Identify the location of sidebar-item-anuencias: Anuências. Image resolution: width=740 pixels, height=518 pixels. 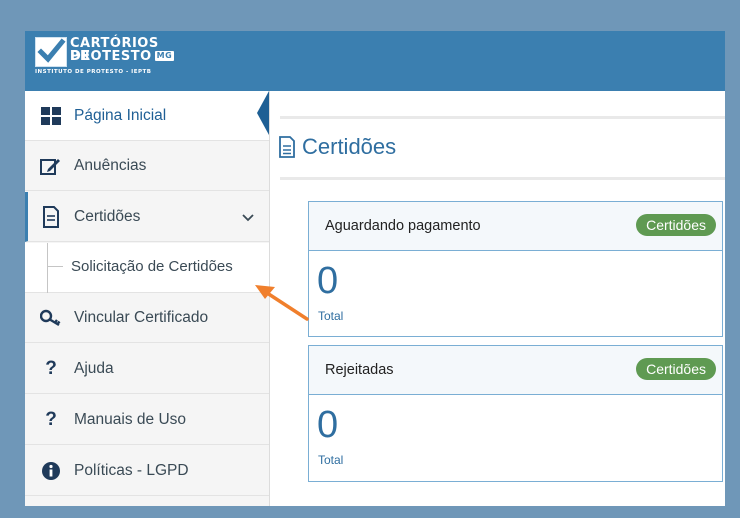
(147, 166).